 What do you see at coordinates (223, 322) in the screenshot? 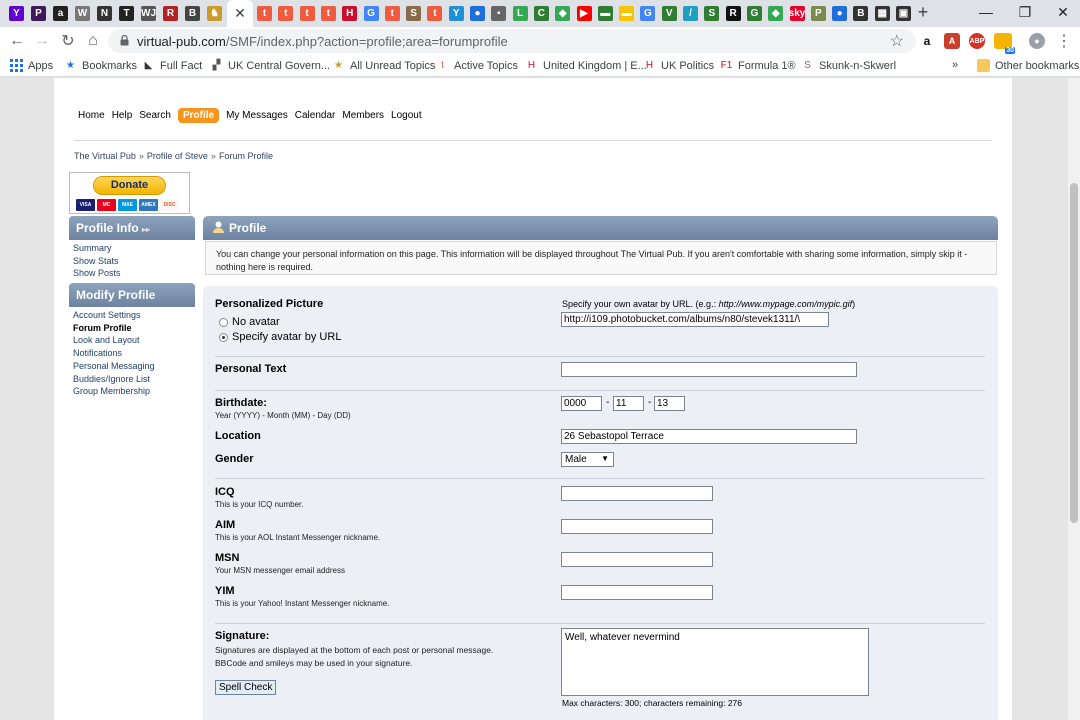
I see `no-avatar-radio` at bounding box center [223, 322].